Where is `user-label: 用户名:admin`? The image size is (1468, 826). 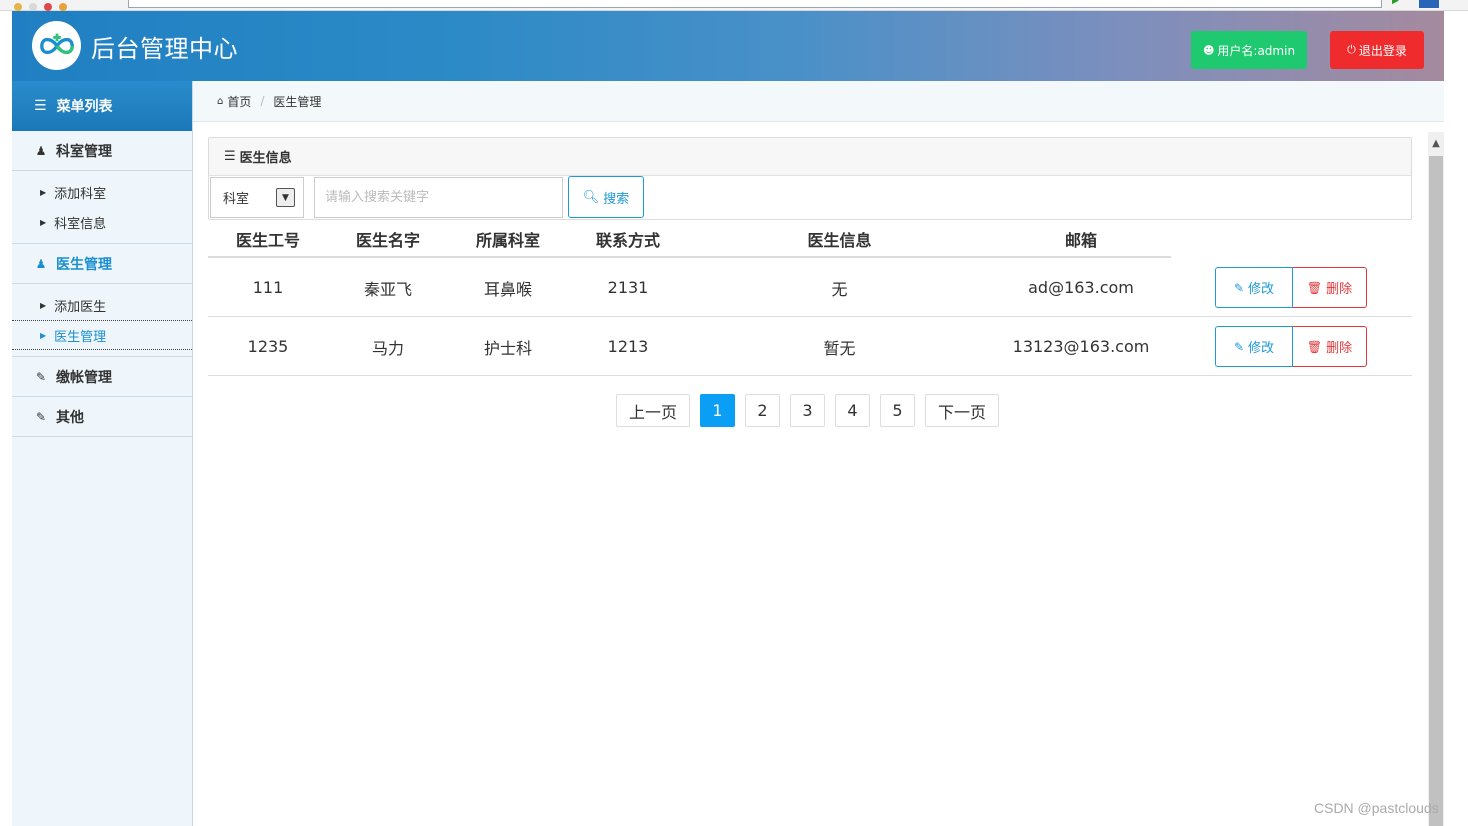 user-label: 用户名:admin is located at coordinates (1256, 50).